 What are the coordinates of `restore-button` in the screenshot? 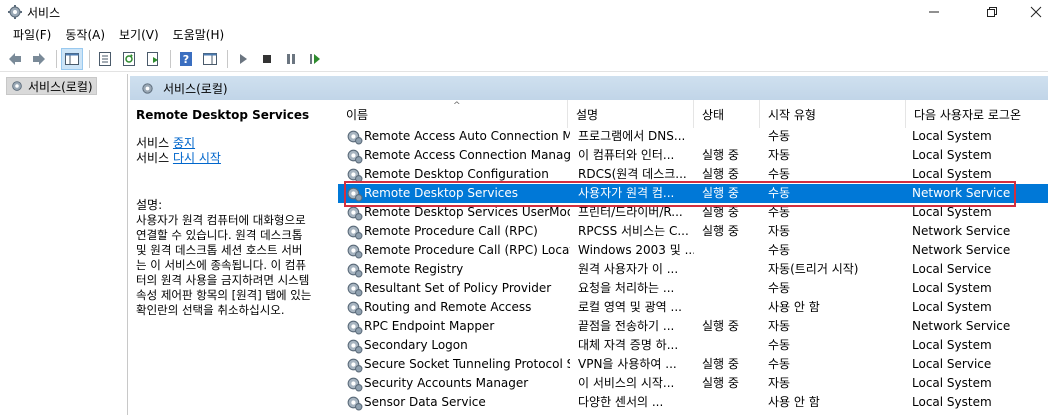 It's located at (992, 12).